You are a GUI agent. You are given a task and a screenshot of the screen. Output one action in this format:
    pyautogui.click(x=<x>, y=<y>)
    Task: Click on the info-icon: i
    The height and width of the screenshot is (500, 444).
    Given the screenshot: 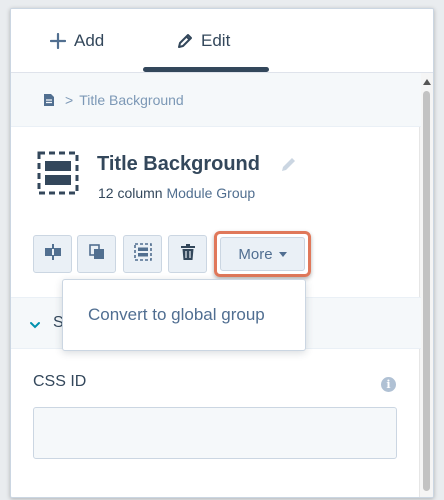 What is the action you would take?
    pyautogui.click(x=388, y=384)
    